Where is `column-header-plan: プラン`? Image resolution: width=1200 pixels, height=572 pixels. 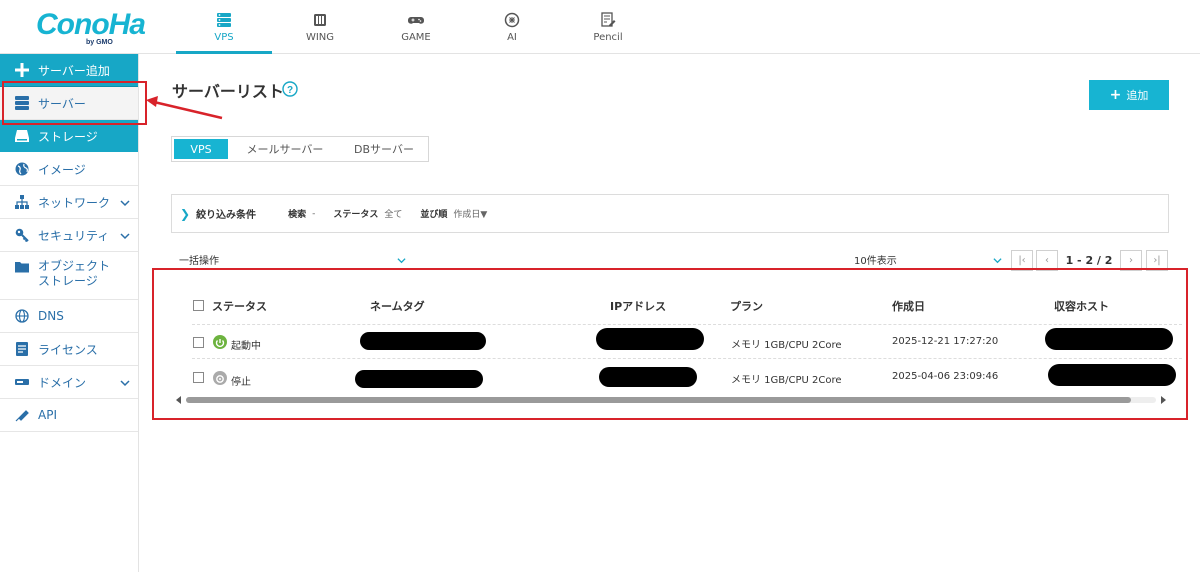 column-header-plan: プラン is located at coordinates (746, 306).